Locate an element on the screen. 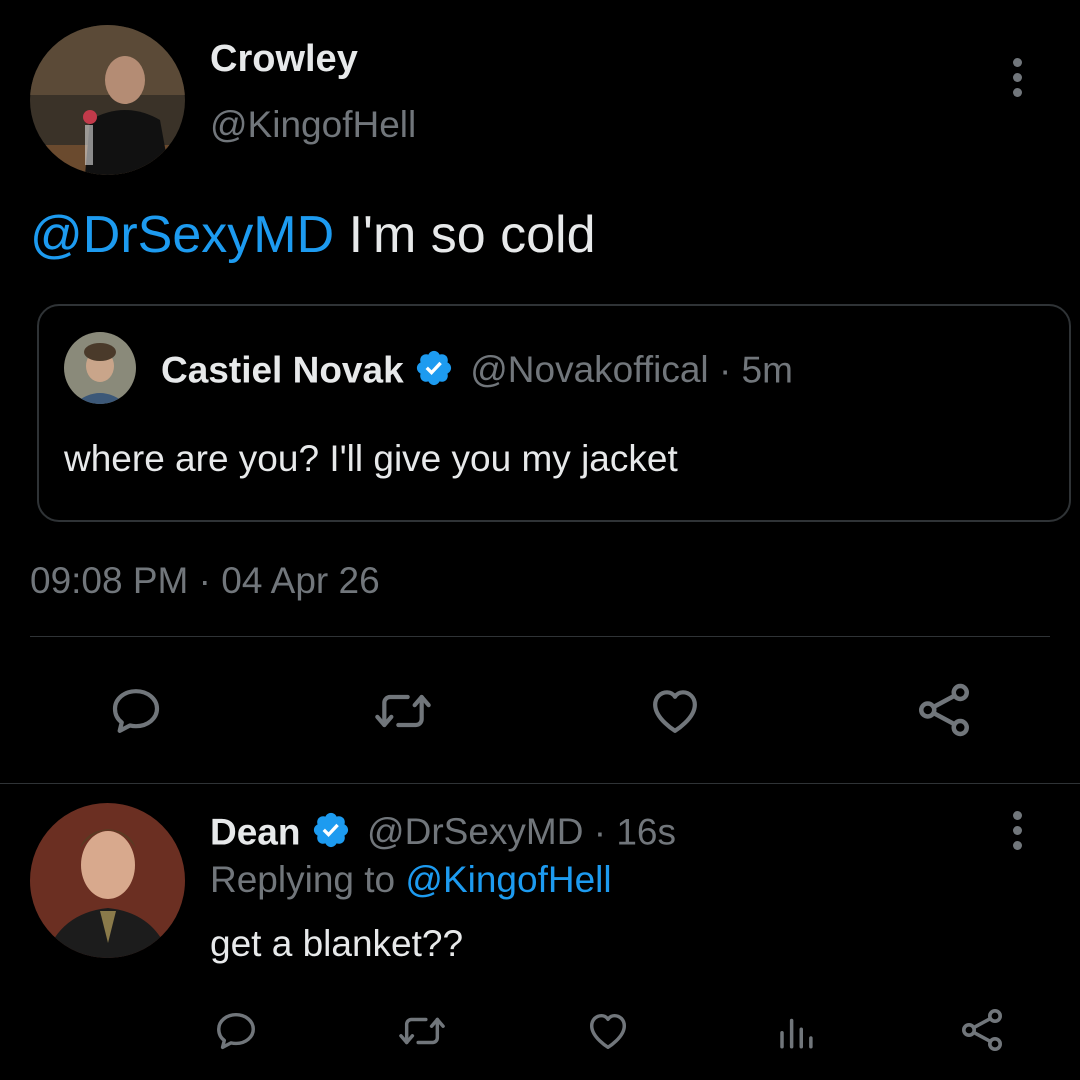 The height and width of the screenshot is (1080, 1080). replying-to: Replying to @KingofHell is located at coordinates (411, 880).